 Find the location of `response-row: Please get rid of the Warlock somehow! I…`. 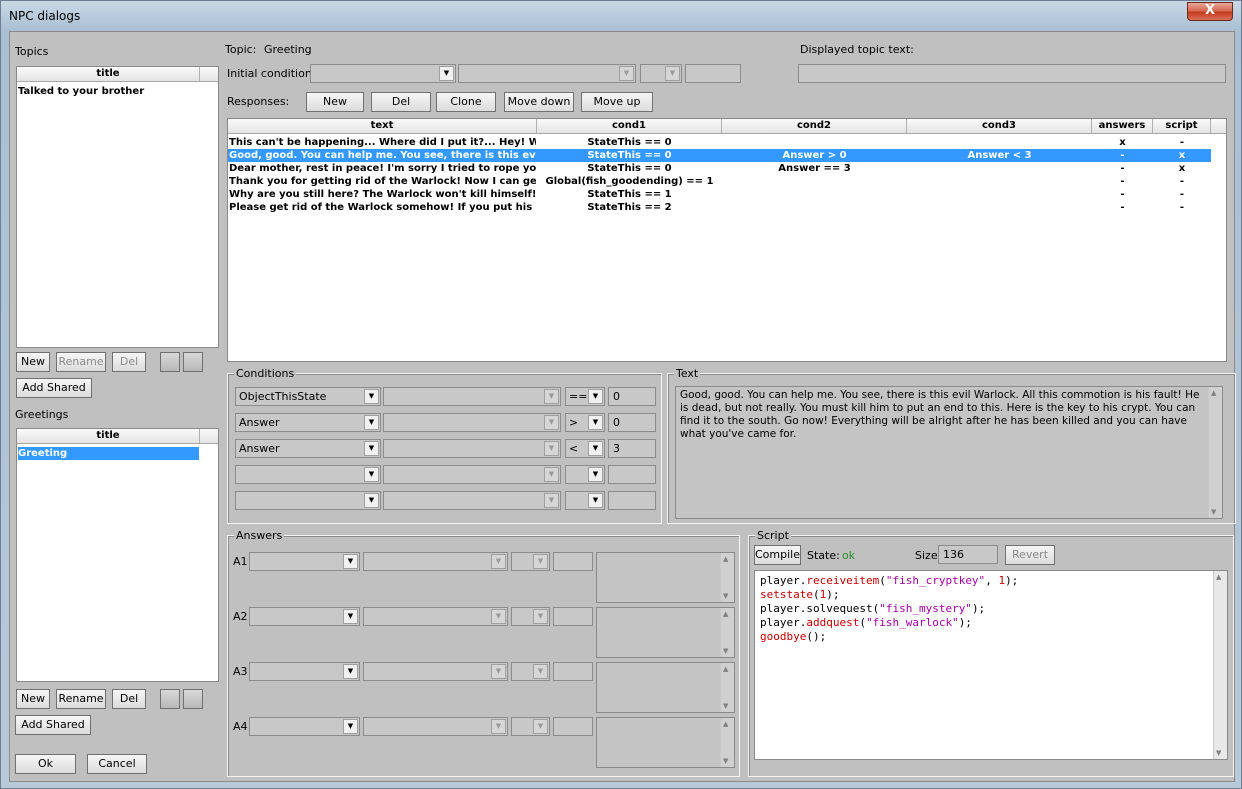

response-row: Please get rid of the Warlock somehow! I… is located at coordinates (719, 207).